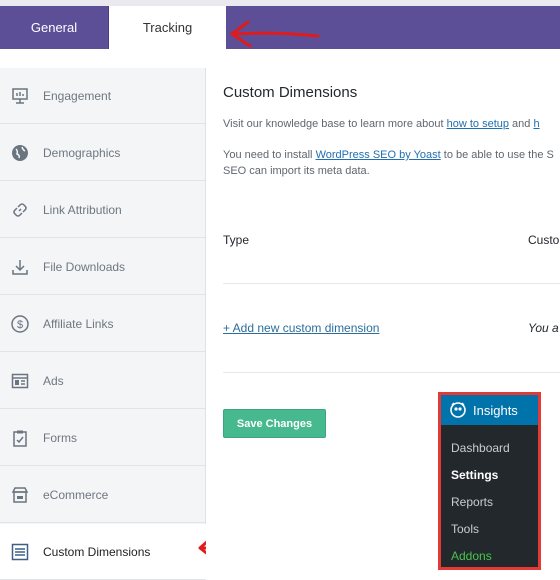 The image size is (560, 580). Describe the element at coordinates (465, 529) in the screenshot. I see `menu-item-tools: Tools` at that location.